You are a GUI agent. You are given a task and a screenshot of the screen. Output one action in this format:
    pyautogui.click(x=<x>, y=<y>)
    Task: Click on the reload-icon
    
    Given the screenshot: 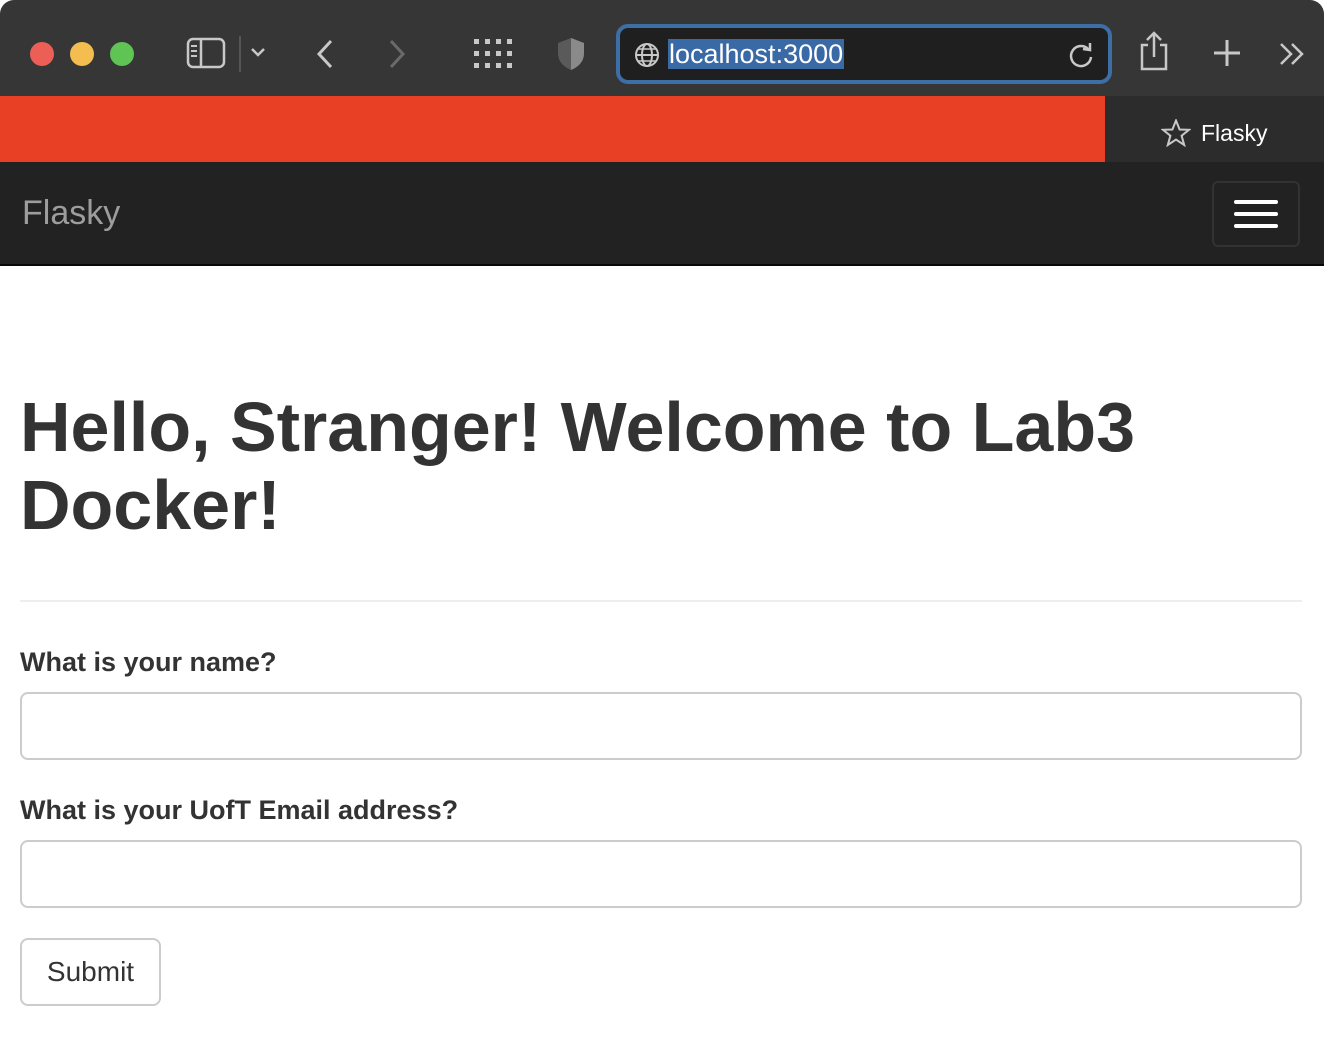 What is the action you would take?
    pyautogui.click(x=1081, y=57)
    